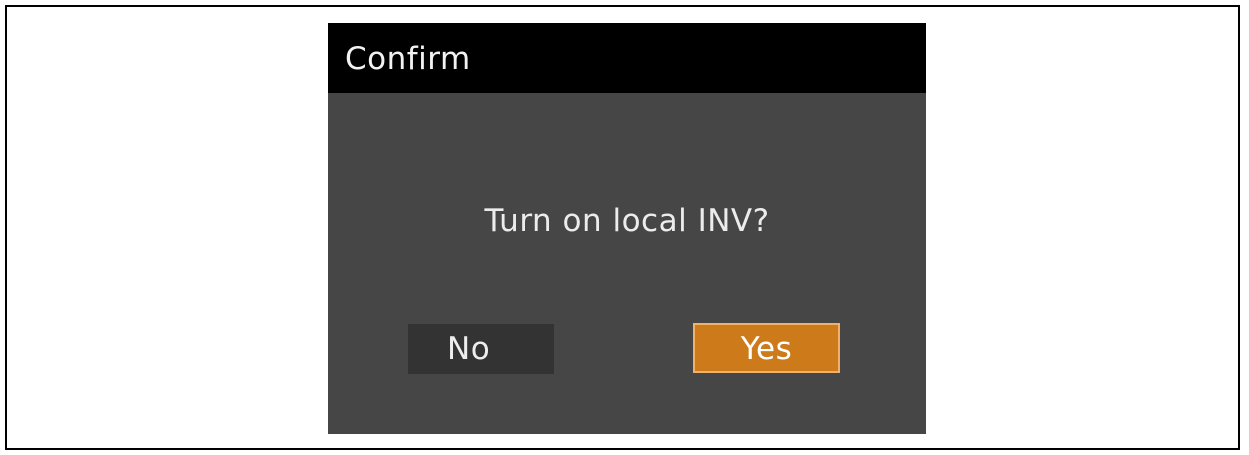 The width and height of the screenshot is (1249, 455). What do you see at coordinates (766, 348) in the screenshot?
I see `yes-button: Yes` at bounding box center [766, 348].